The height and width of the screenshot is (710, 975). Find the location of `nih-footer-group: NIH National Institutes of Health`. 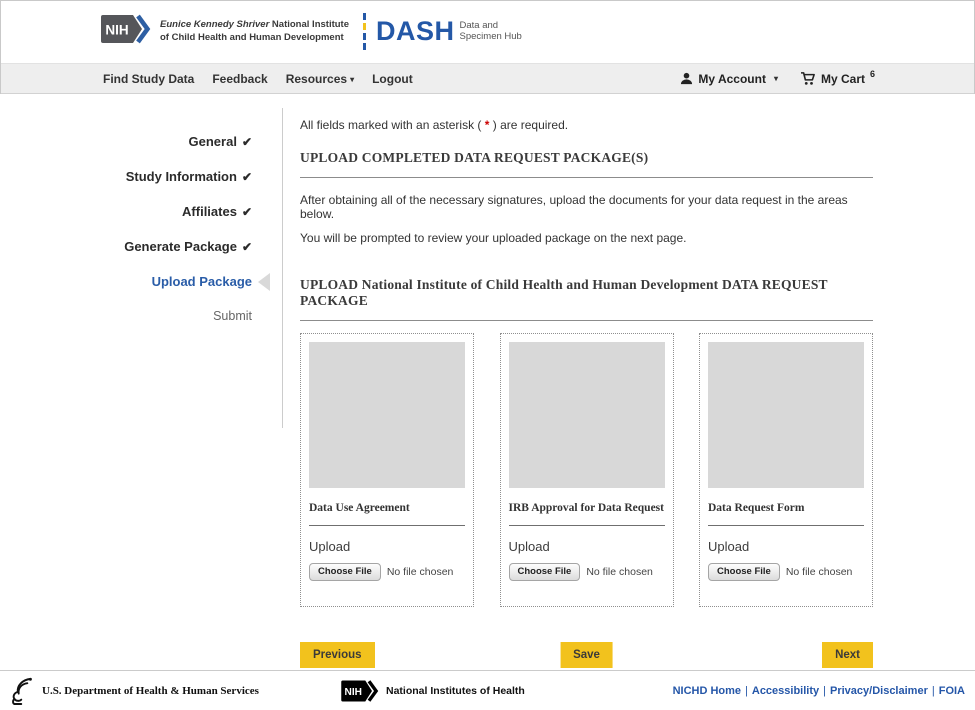

nih-footer-group: NIH National Institutes of Health is located at coordinates (432, 691).